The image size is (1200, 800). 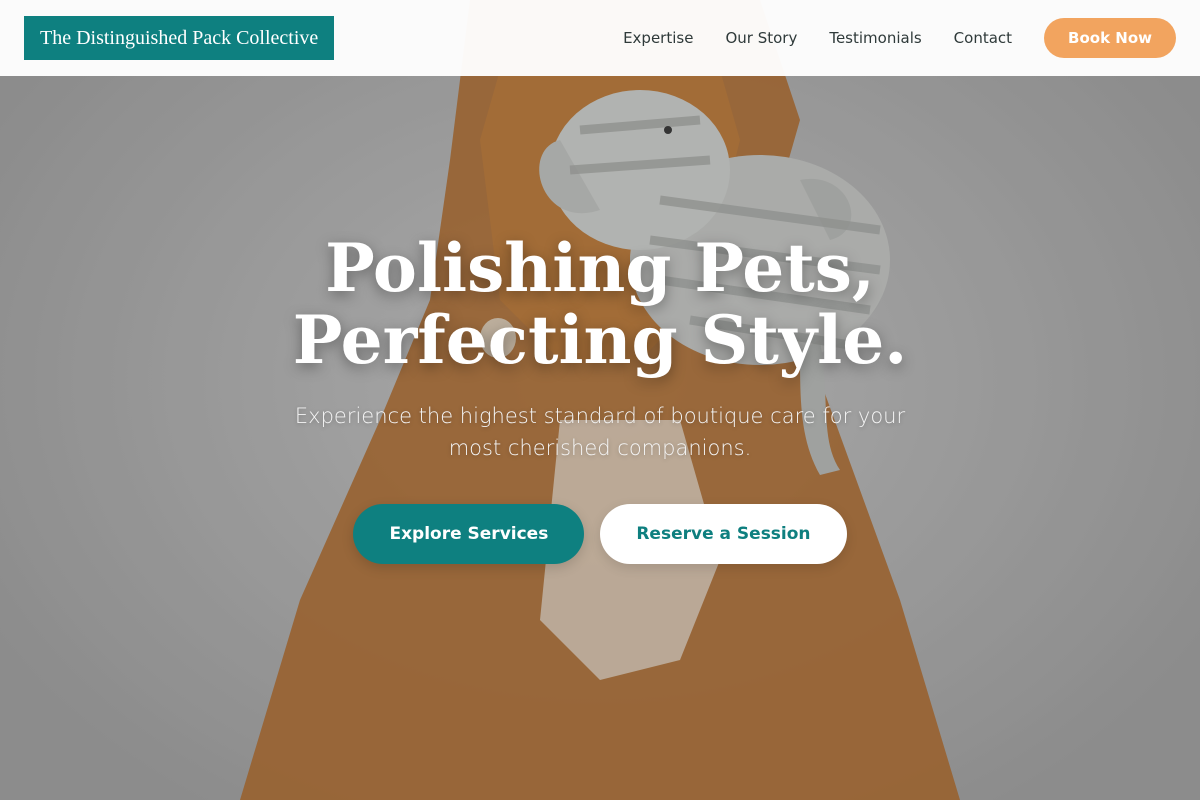 I want to click on reserve-session-button: Reserve a Session, so click(x=723, y=534).